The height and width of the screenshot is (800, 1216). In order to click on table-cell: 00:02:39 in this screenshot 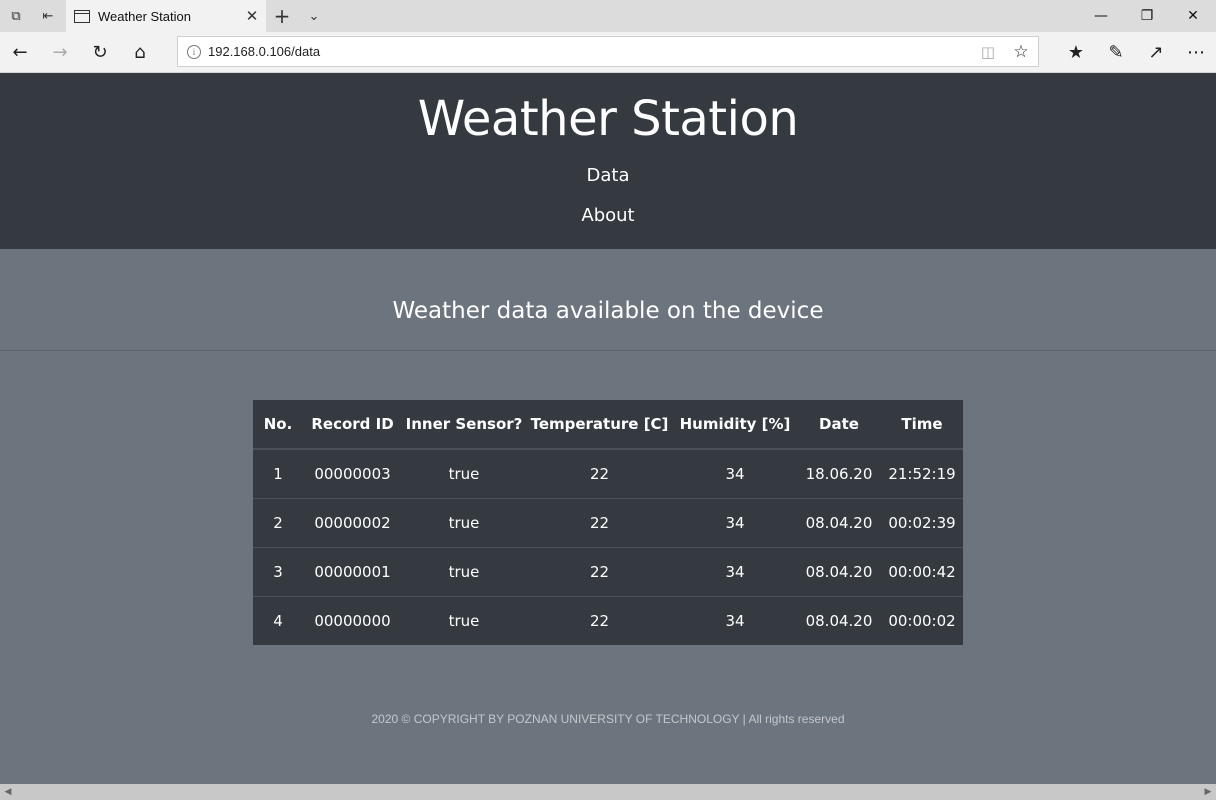, I will do `click(922, 522)`.